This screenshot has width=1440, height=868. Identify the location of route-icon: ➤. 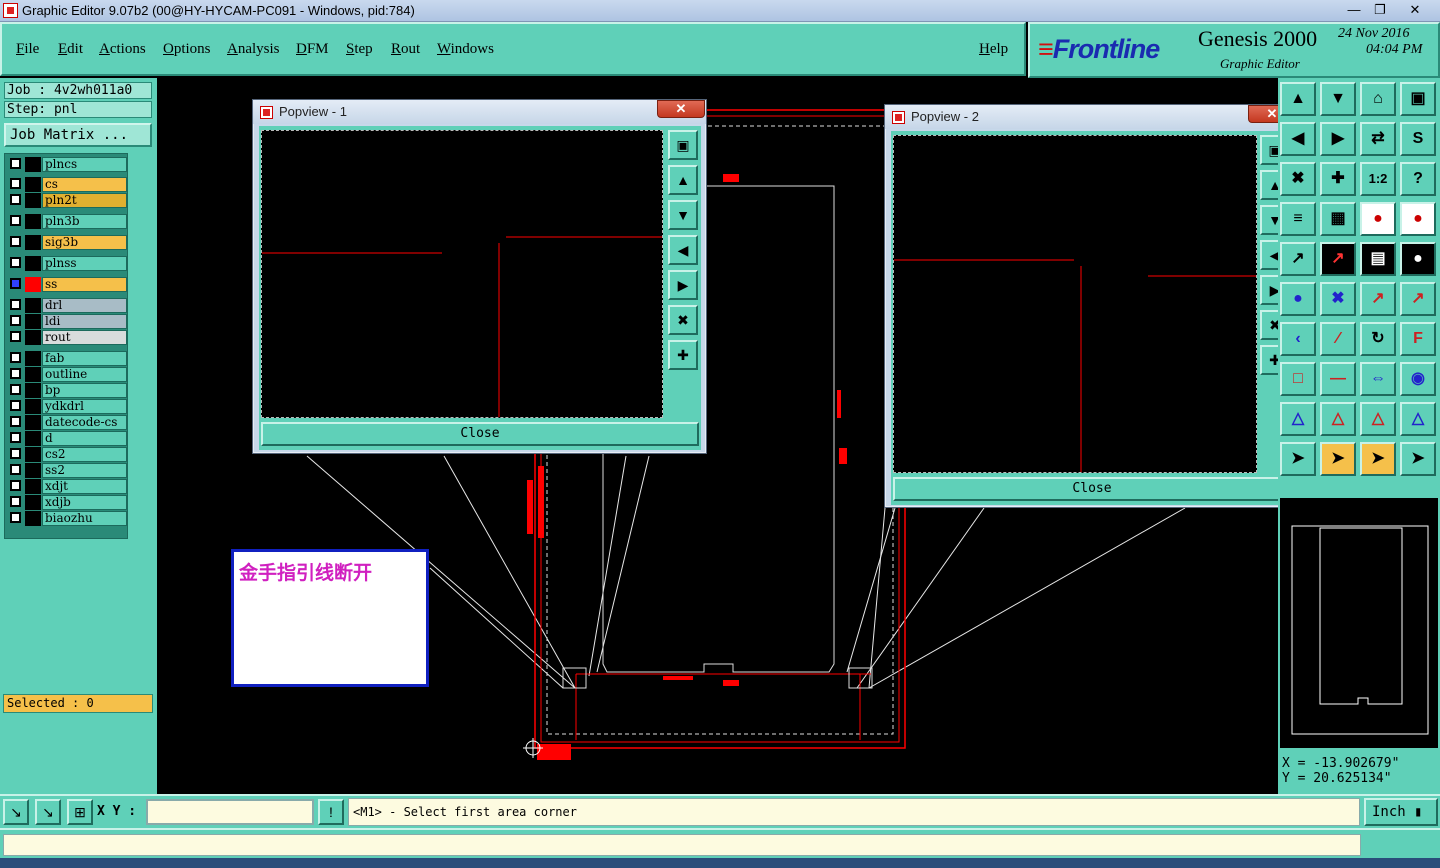
(1418, 459).